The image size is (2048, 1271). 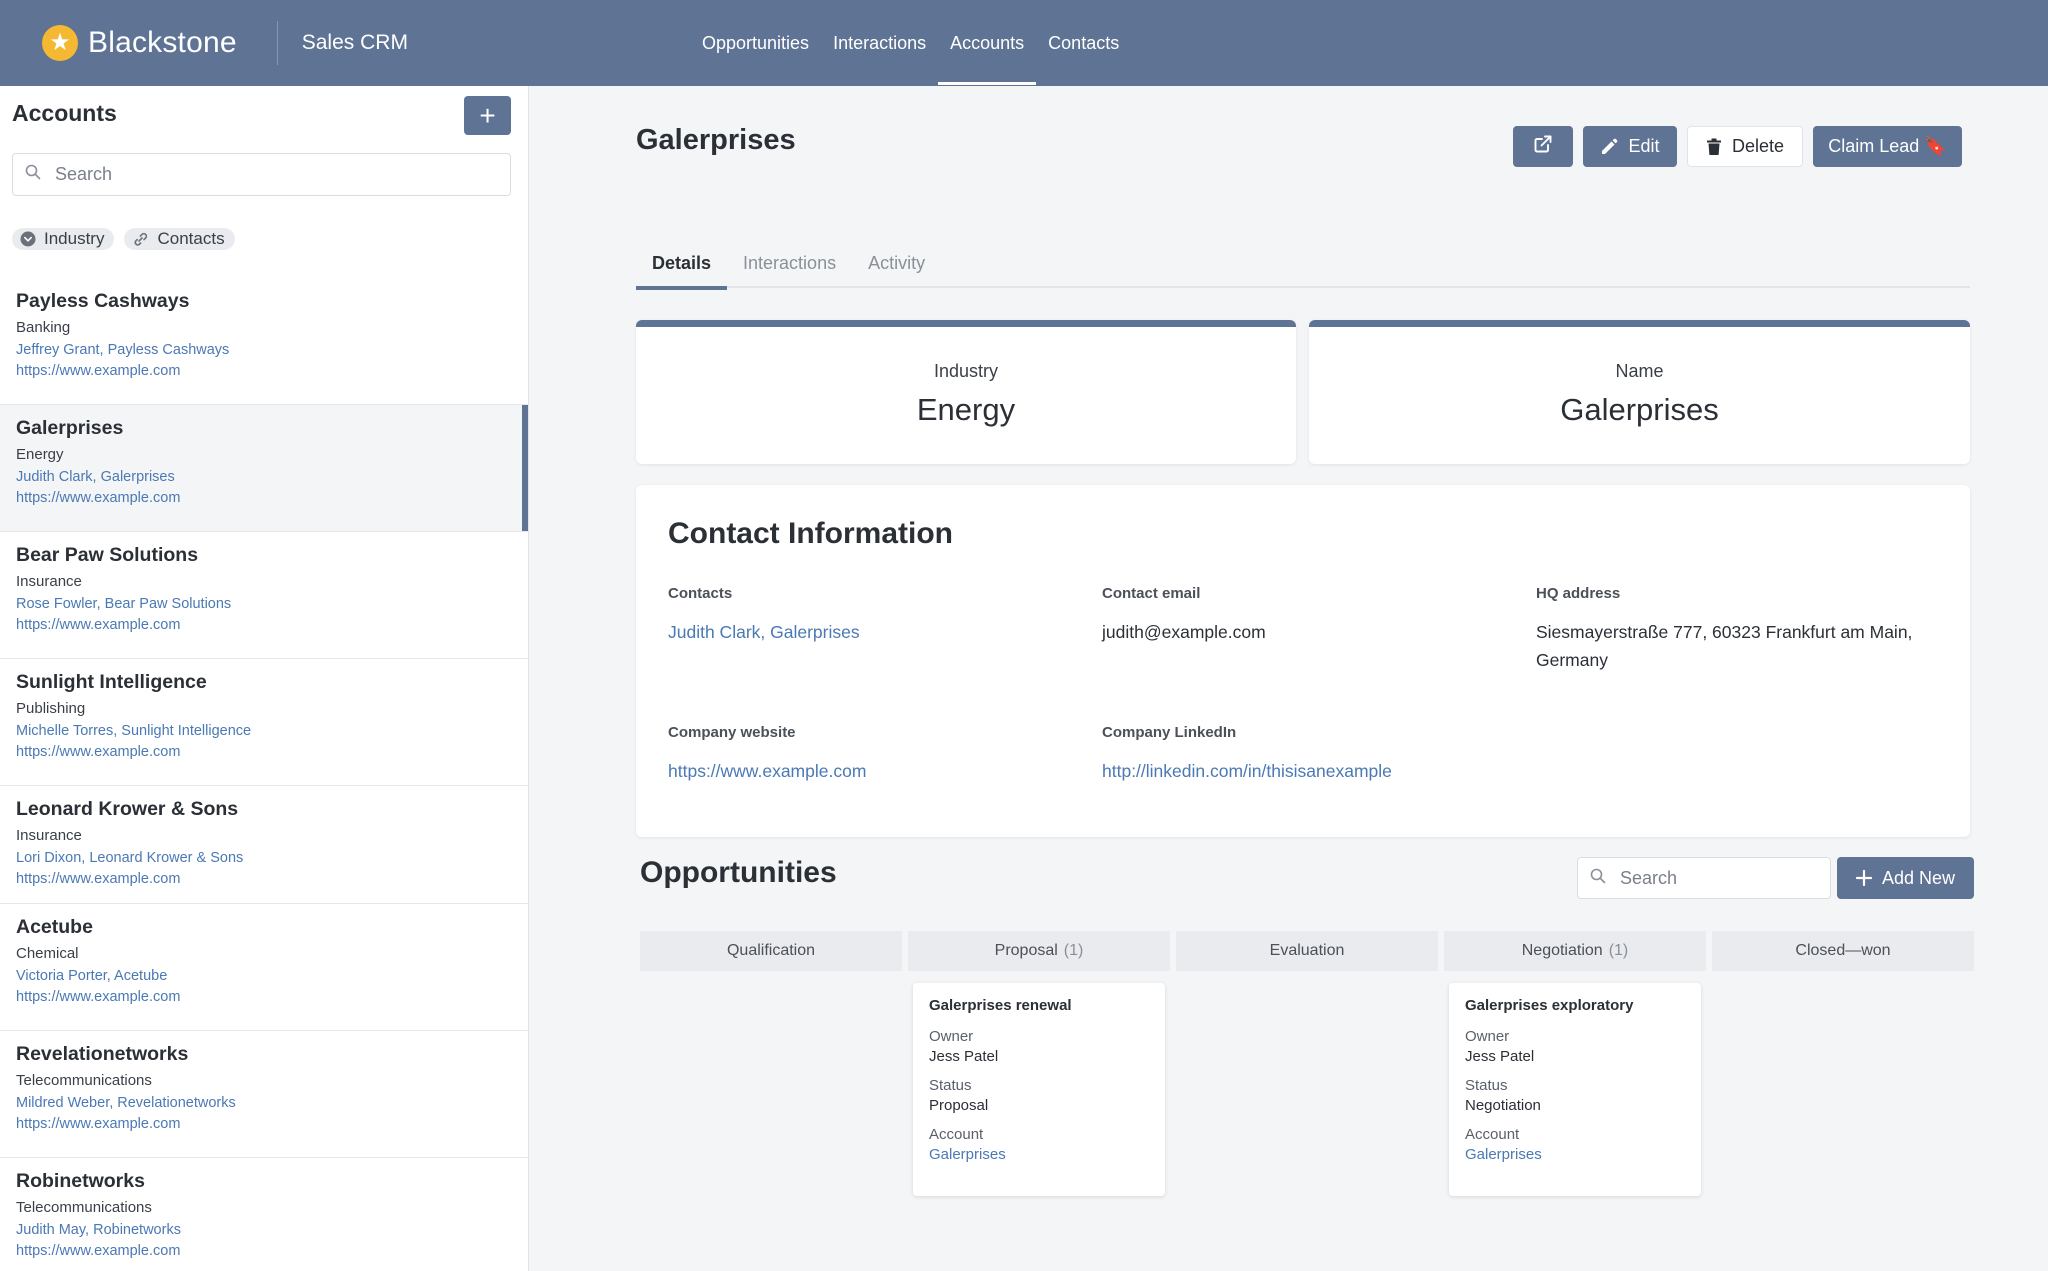 I want to click on account-industry: Banking, so click(x=43, y=327).